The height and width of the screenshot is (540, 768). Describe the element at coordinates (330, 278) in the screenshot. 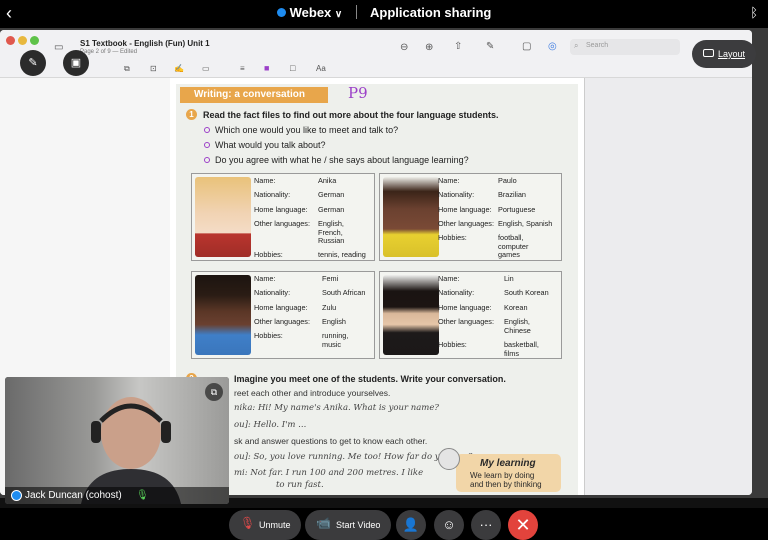

I see `student-name: Femi` at that location.